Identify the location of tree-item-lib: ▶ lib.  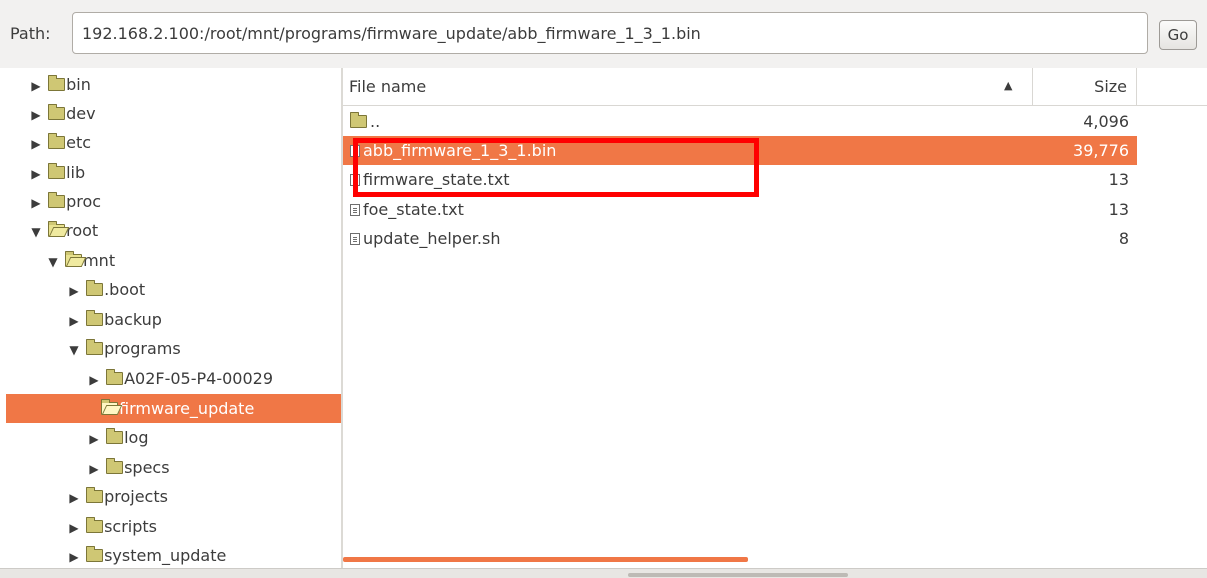
(170, 172).